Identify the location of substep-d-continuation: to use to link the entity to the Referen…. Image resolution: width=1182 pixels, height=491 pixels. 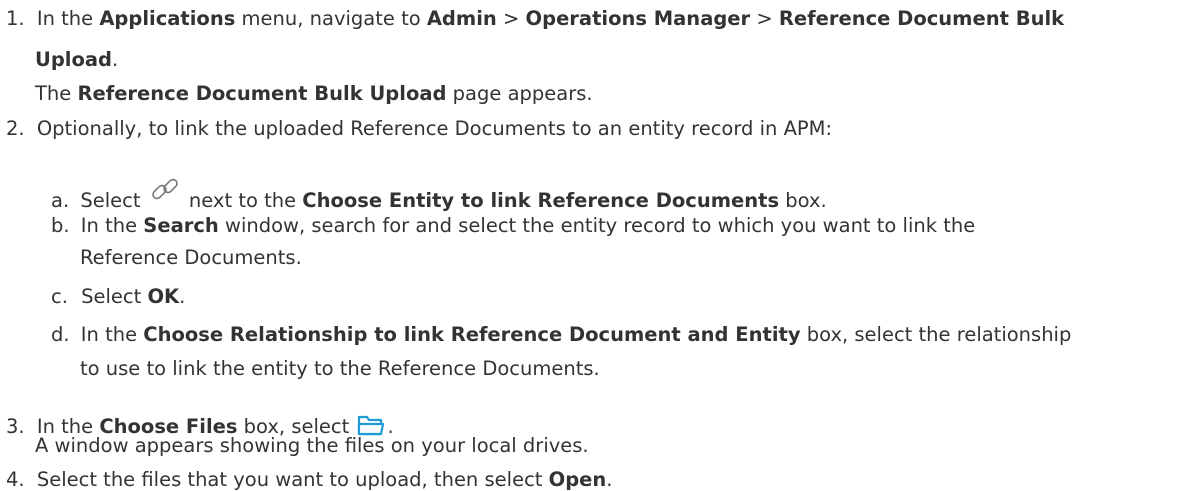
(340, 368).